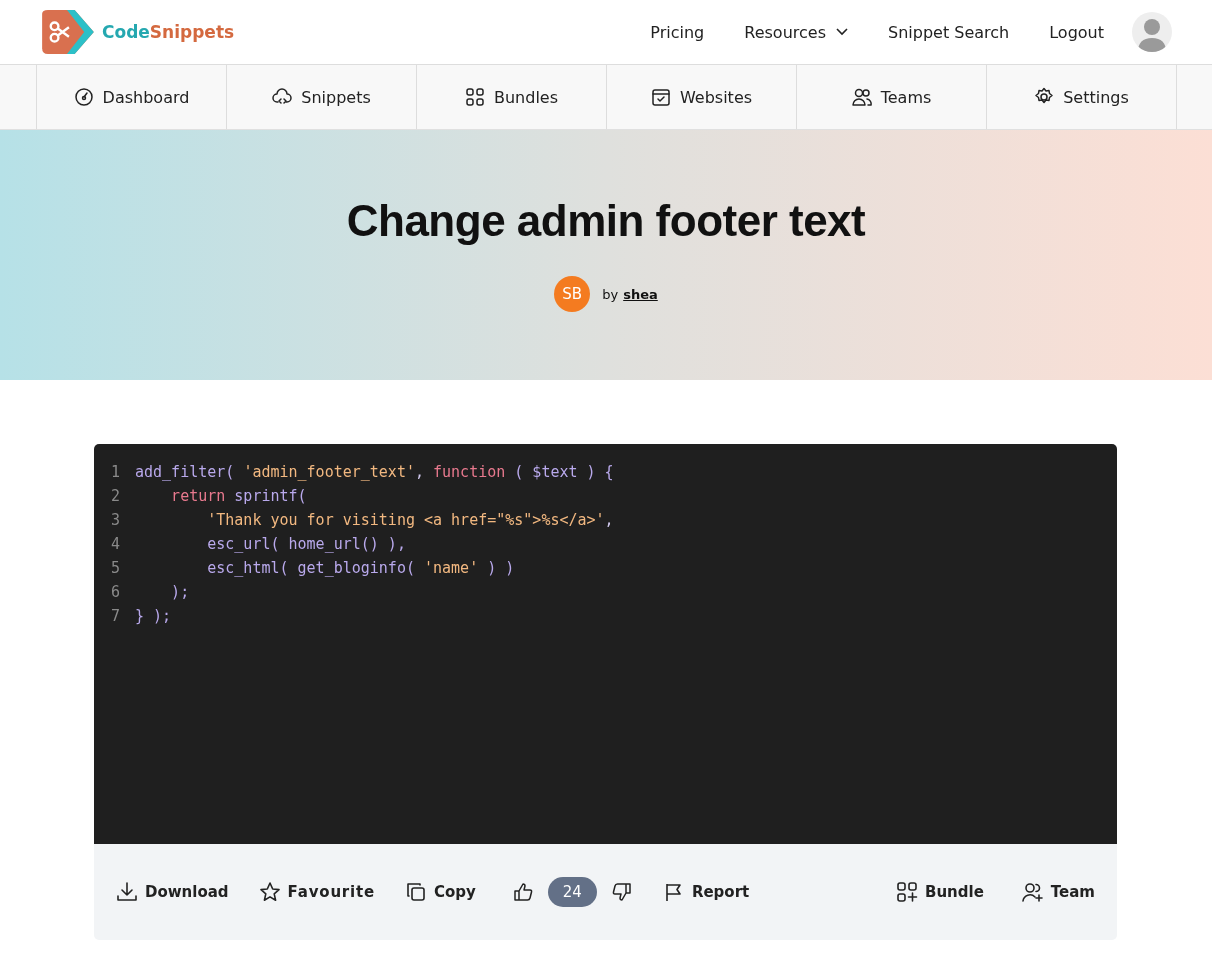  What do you see at coordinates (410, 520) in the screenshot?
I see `code-line: 'Thank you for visiting <a href="%s">%s</a>',` at bounding box center [410, 520].